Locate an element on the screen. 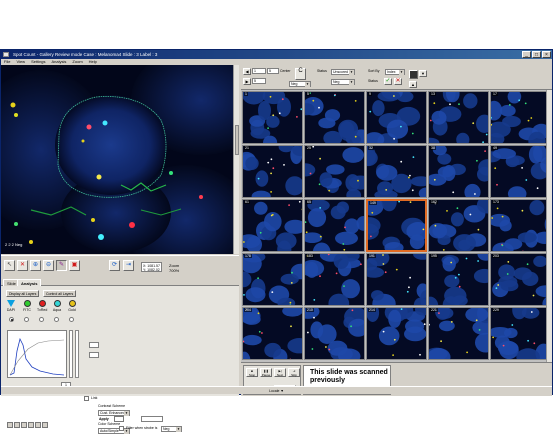  status-bar: Locale ▼ is located at coordinates (276, 390).